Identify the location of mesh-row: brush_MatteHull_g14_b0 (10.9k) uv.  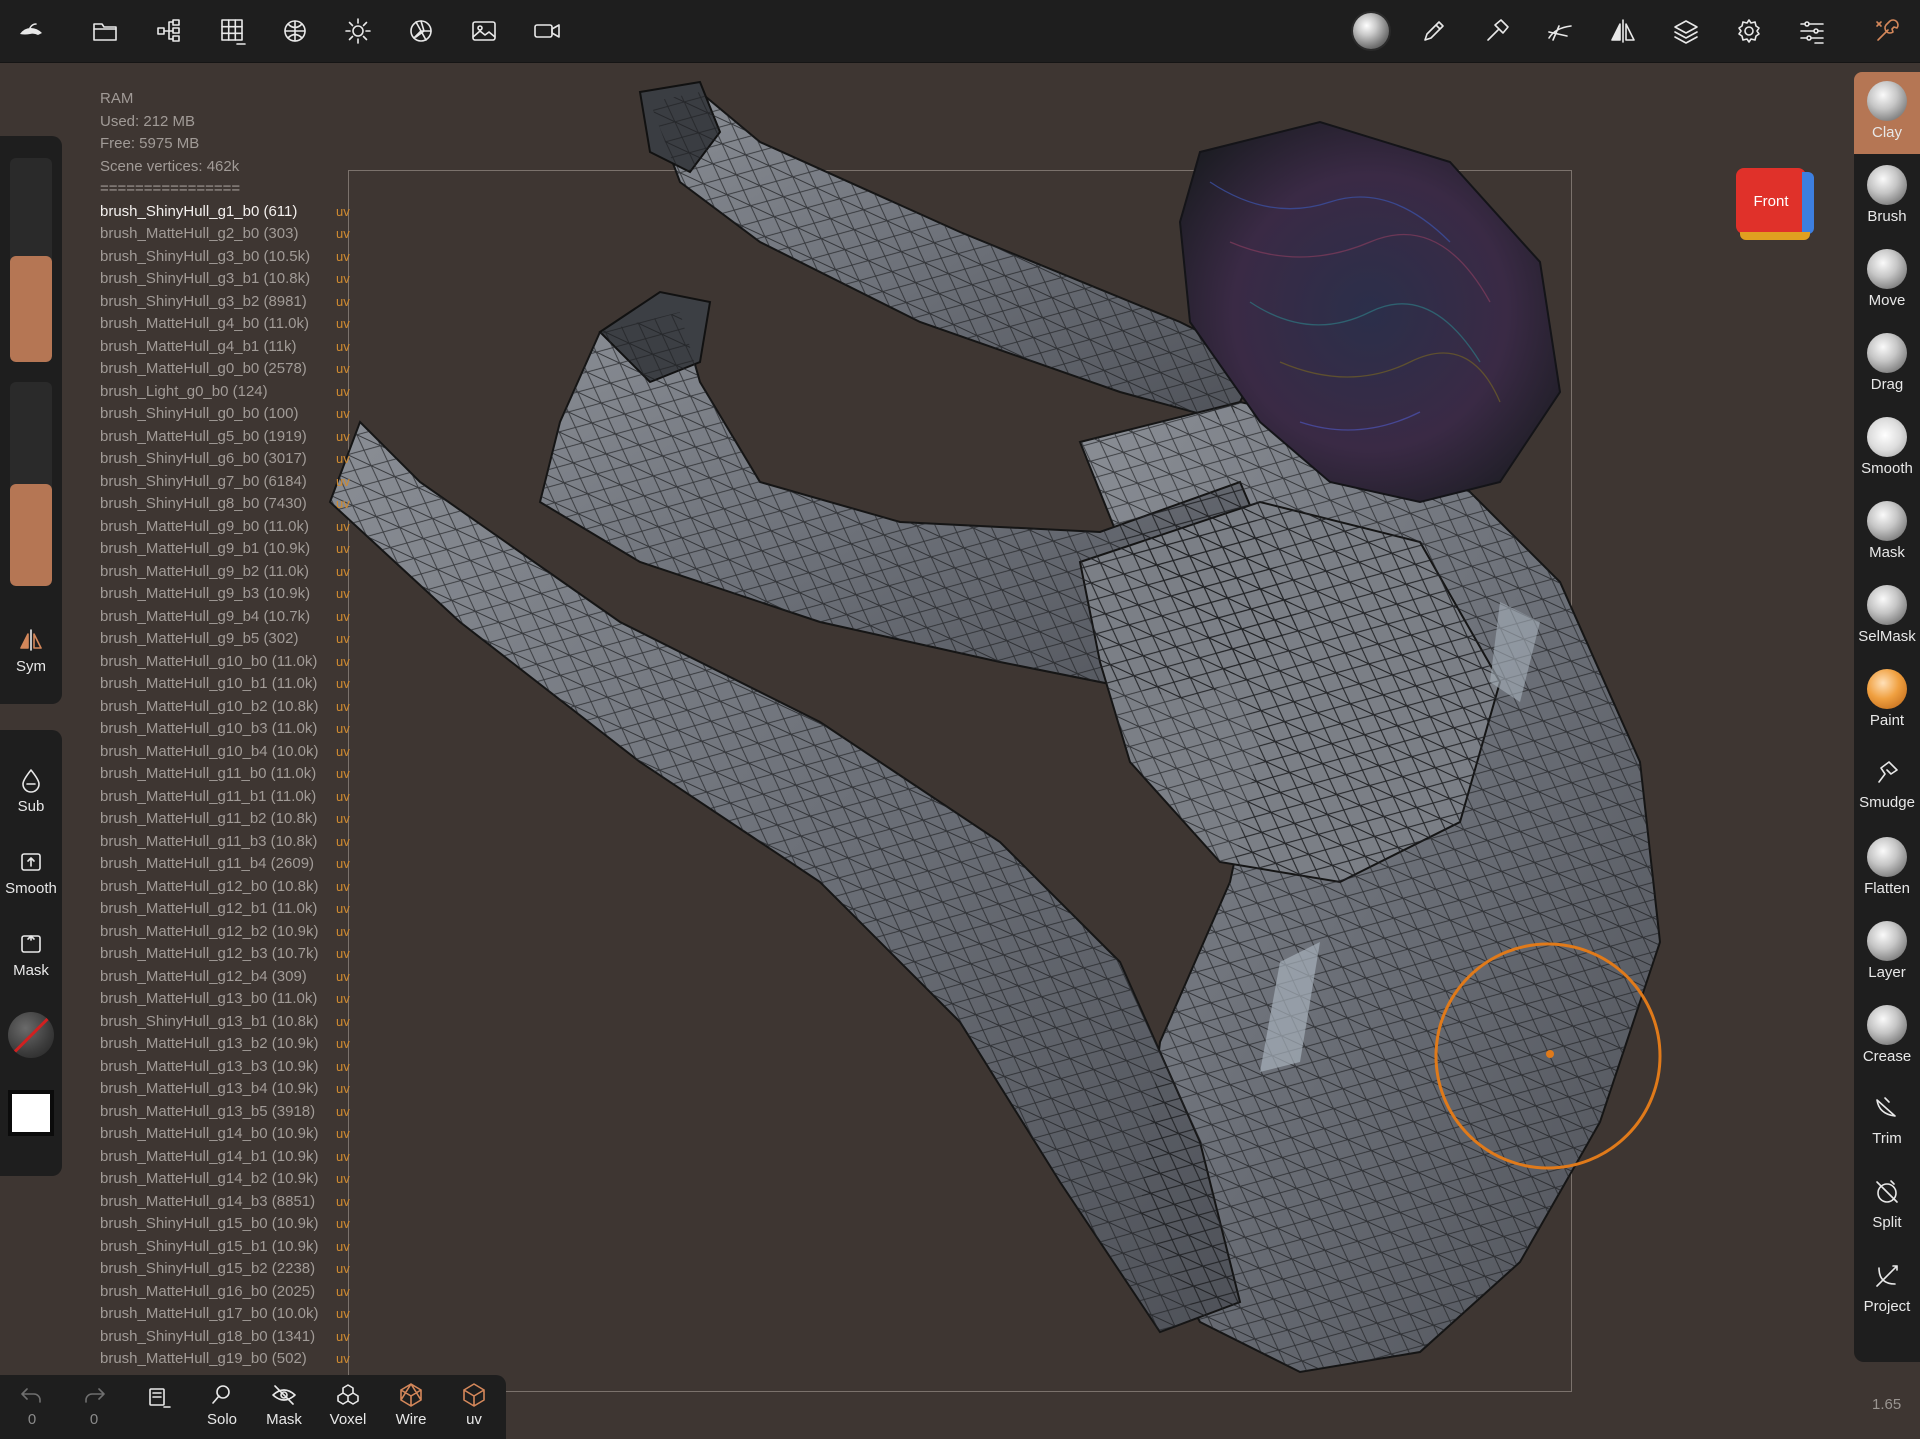
(230, 1134).